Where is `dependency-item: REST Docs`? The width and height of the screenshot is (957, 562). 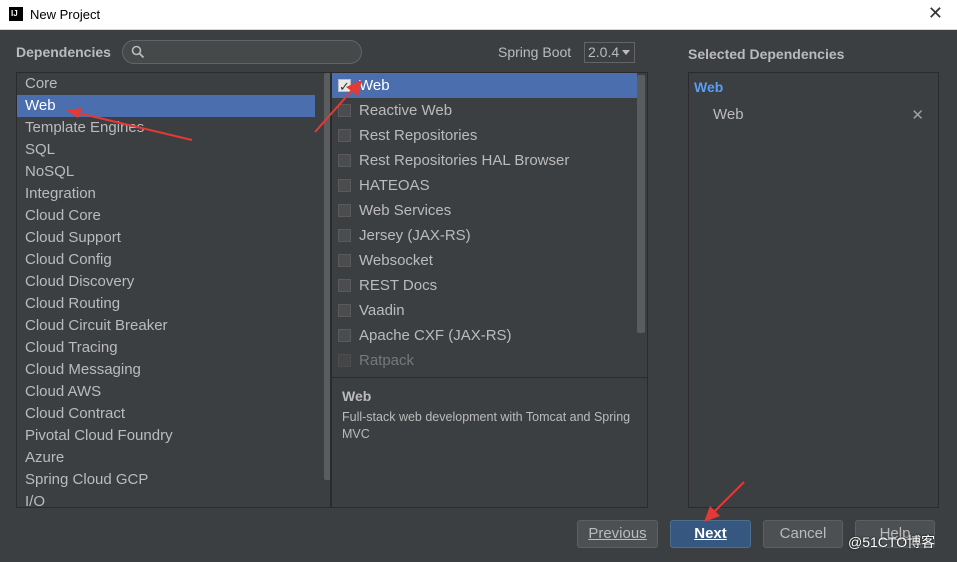 dependency-item: REST Docs is located at coordinates (484, 285).